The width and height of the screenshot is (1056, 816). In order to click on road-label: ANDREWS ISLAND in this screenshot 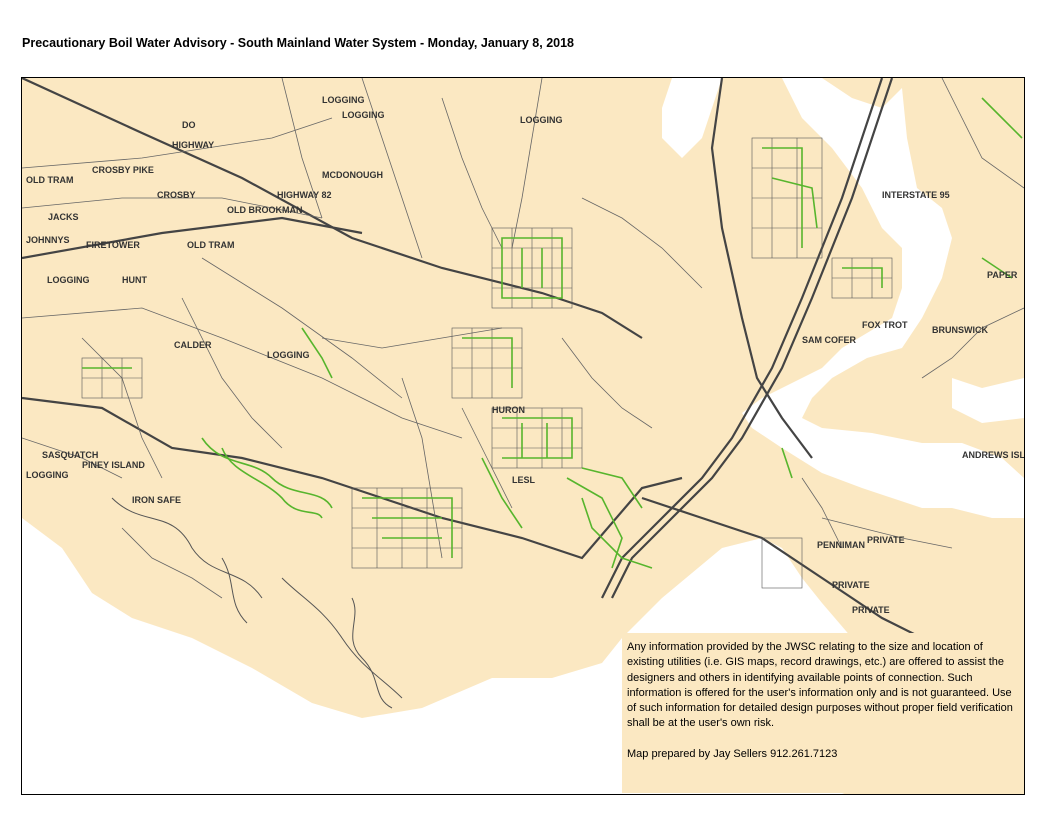, I will do `click(993, 455)`.